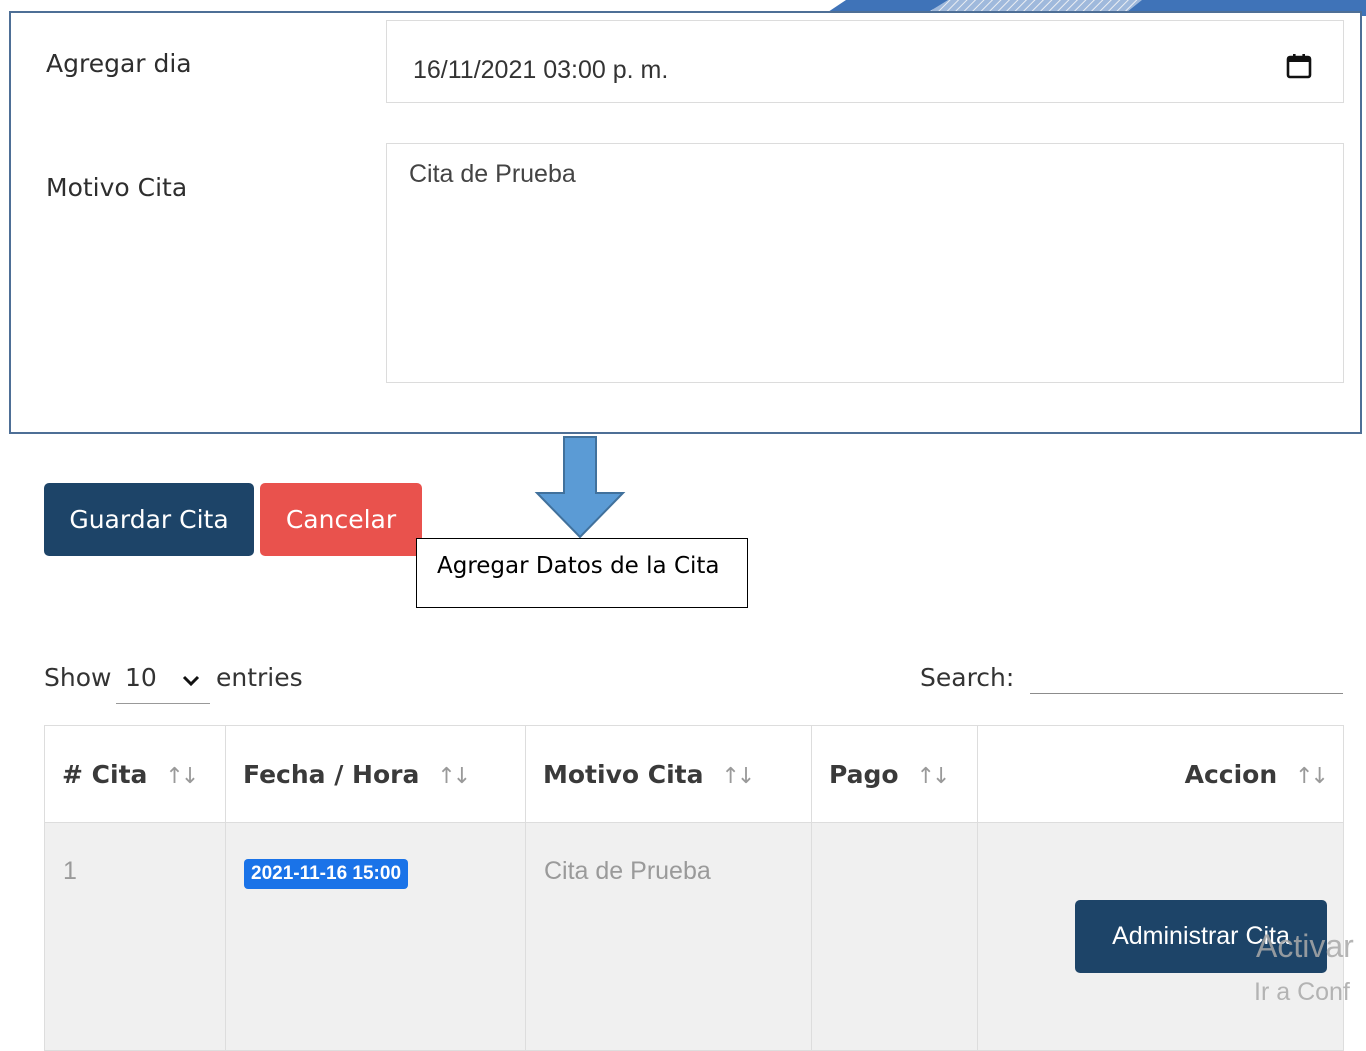 This screenshot has height=1051, width=1366. Describe the element at coordinates (1160, 774) in the screenshot. I see `column-header-action: Accion ↑↓` at that location.